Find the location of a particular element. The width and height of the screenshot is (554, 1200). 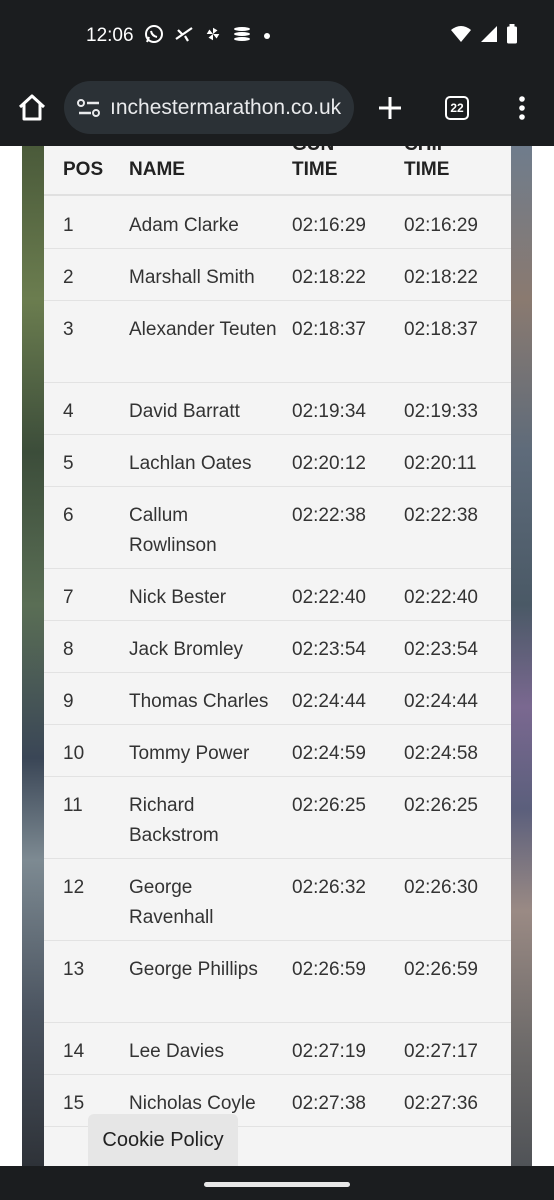

pos-cell: 1 is located at coordinates (68, 225).